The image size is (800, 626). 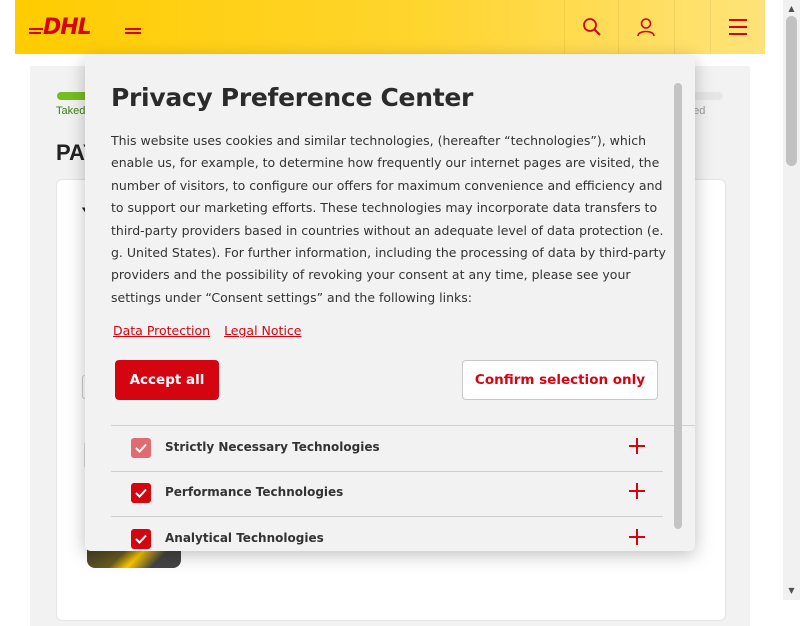 I want to click on confirm-selection-button: Confirm selection only, so click(x=560, y=380).